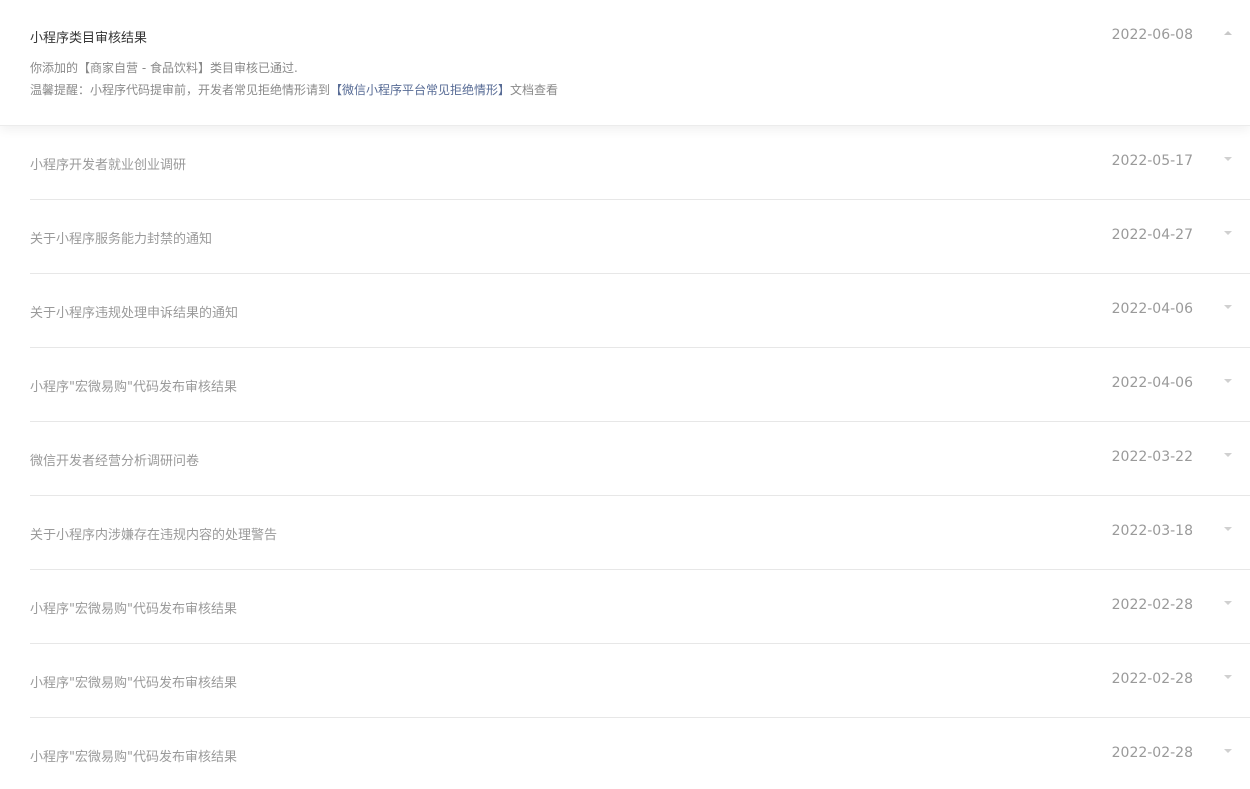  I want to click on notice-title: 关于小程序内涉嫌存在违规内容的处理警告, so click(154, 535).